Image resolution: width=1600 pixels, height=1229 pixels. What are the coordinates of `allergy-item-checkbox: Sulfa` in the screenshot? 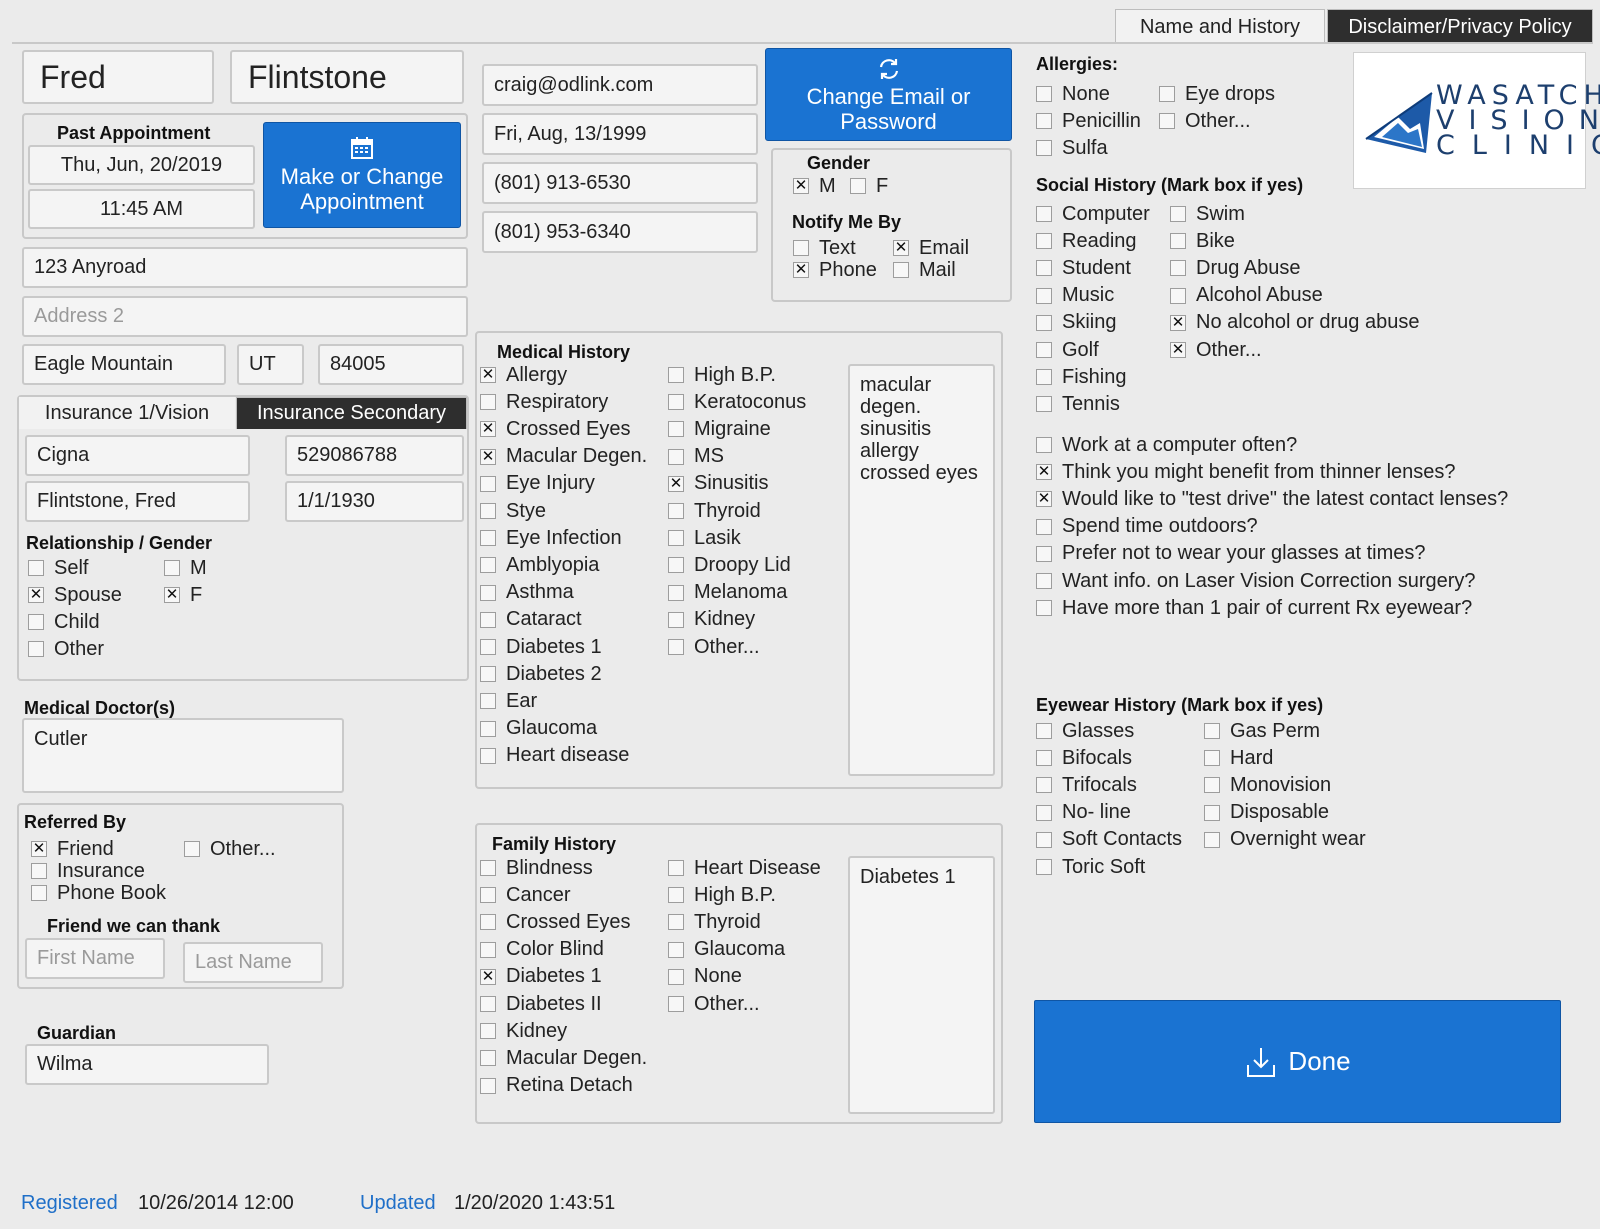 It's located at (1072, 148).